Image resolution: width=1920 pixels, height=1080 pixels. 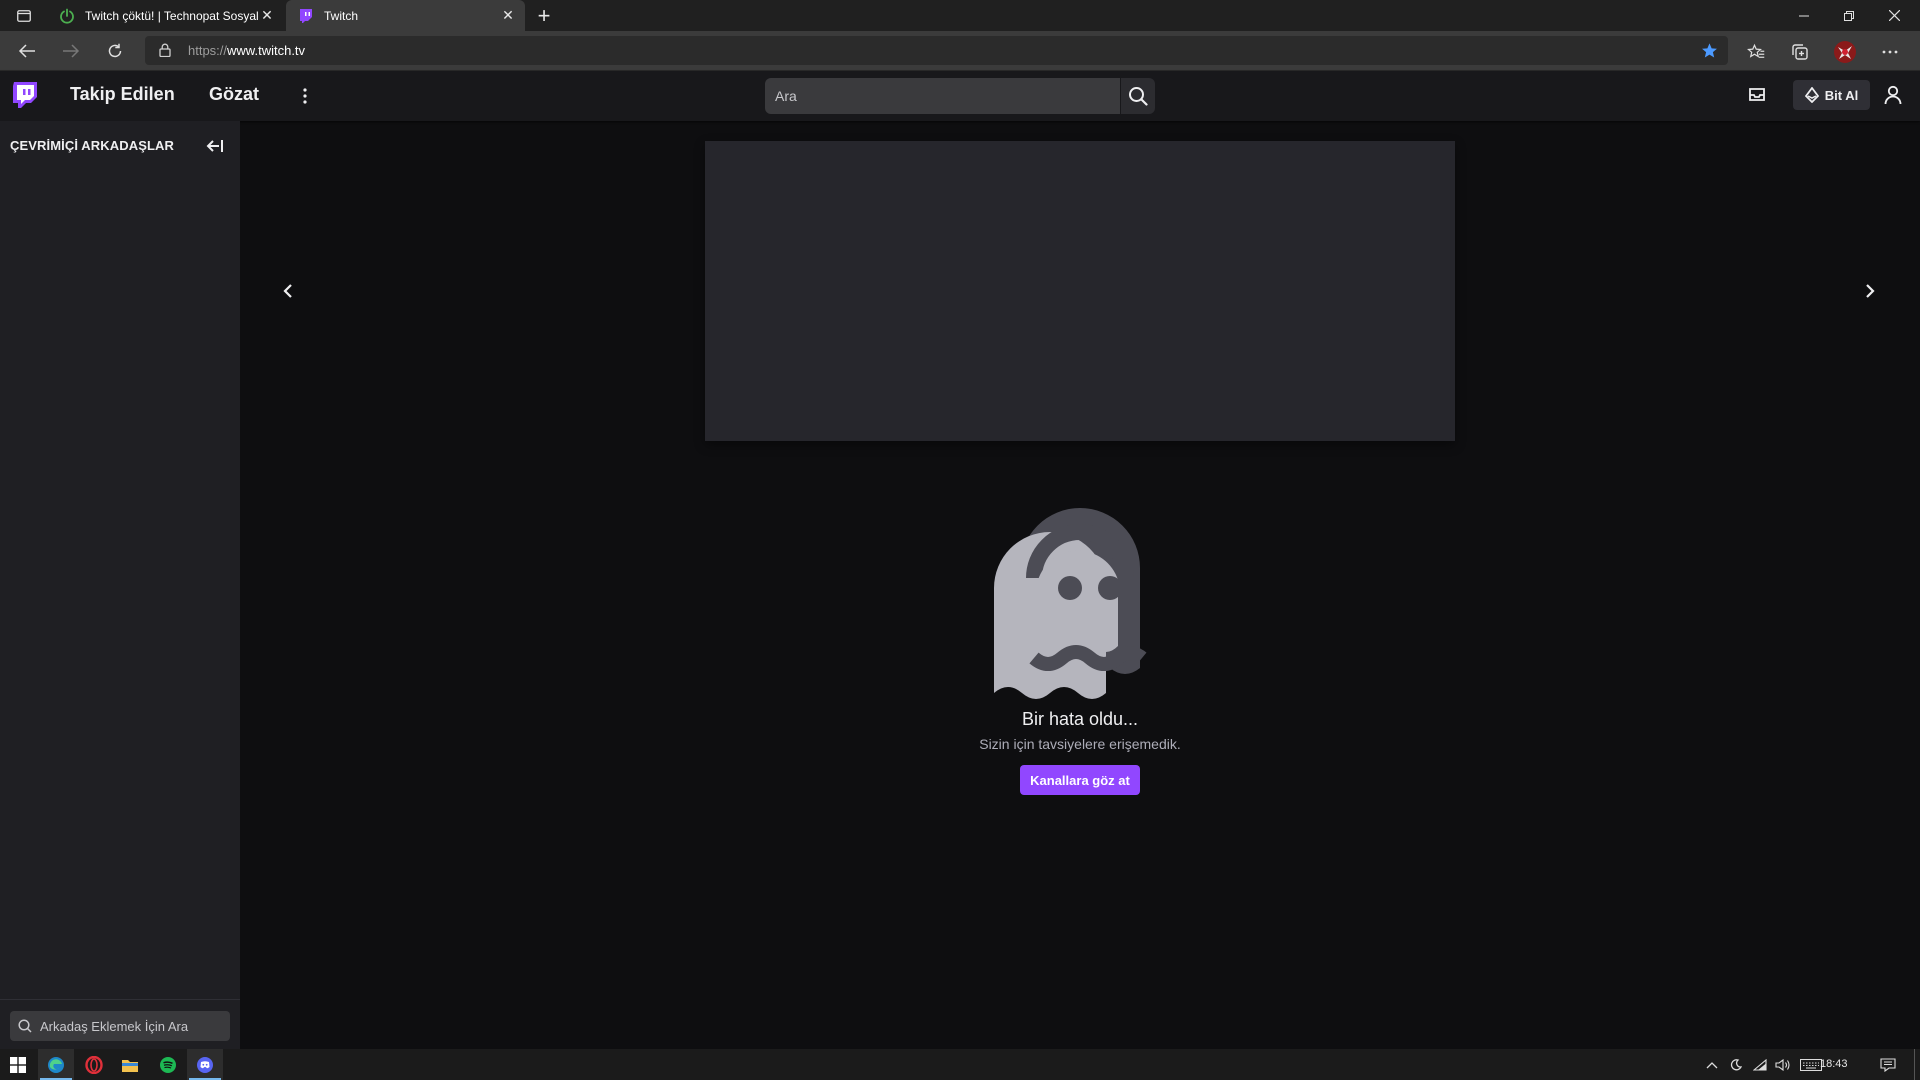 What do you see at coordinates (205, 1064) in the screenshot?
I see `discord-icon` at bounding box center [205, 1064].